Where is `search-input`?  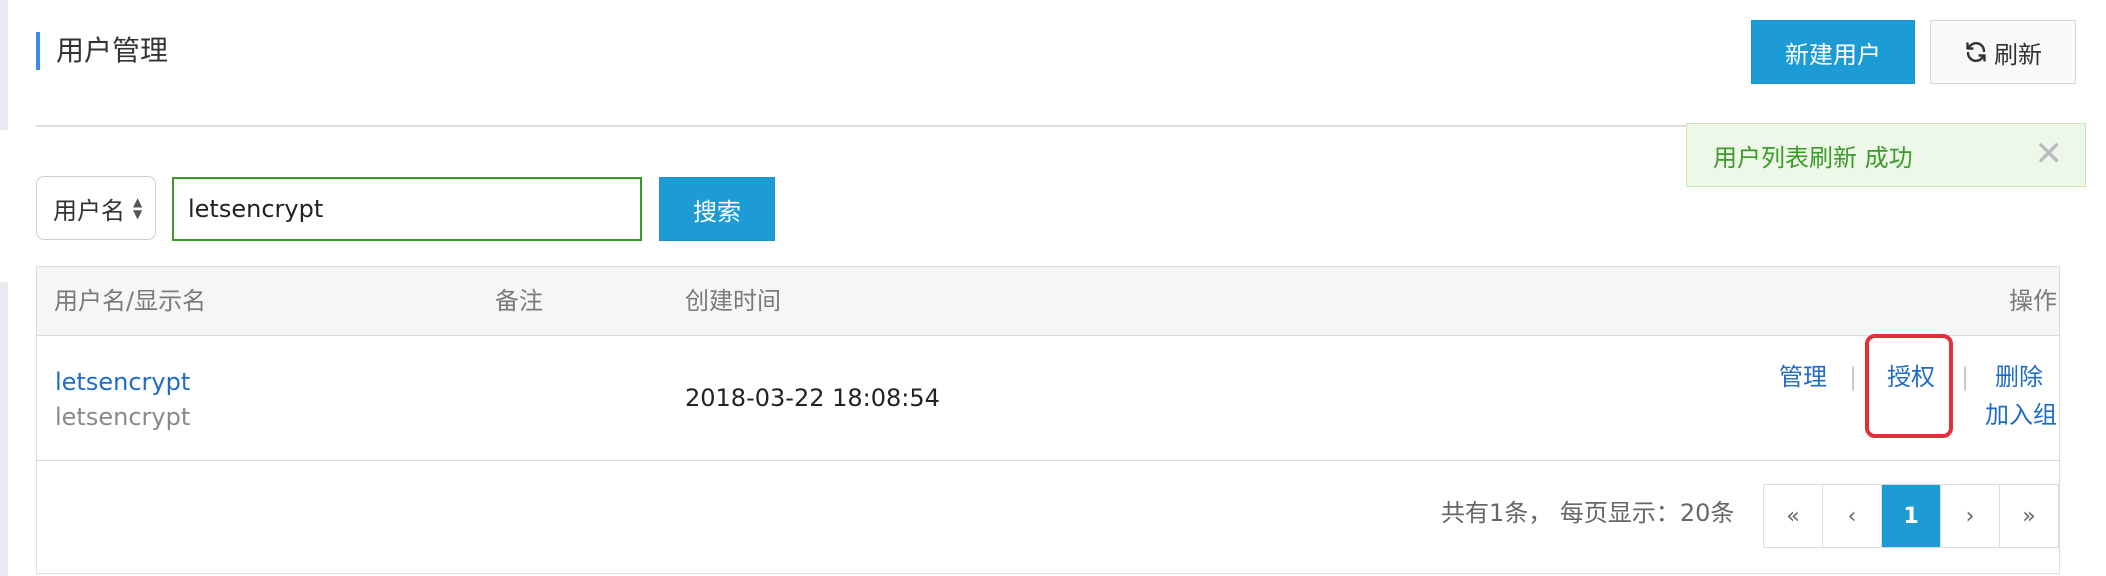
search-input is located at coordinates (407, 209).